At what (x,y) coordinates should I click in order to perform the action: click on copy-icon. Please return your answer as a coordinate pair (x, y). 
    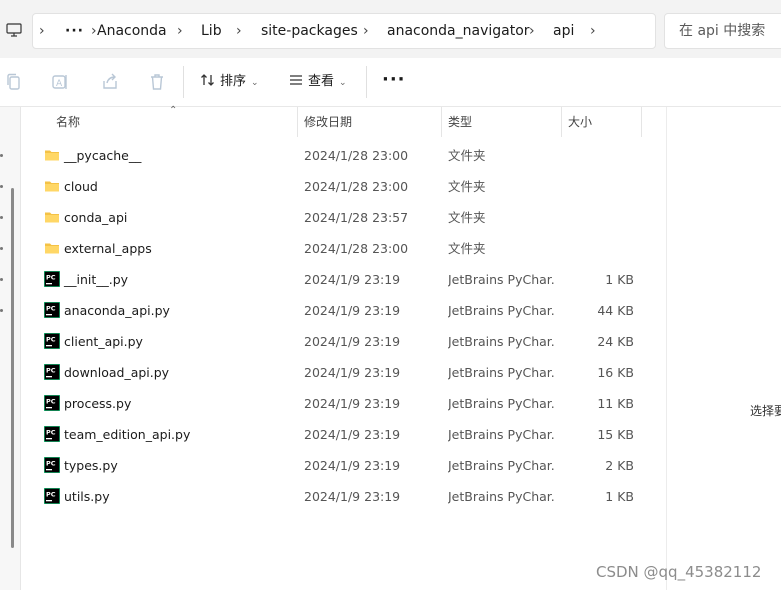
    Looking at the image, I should click on (14, 82).